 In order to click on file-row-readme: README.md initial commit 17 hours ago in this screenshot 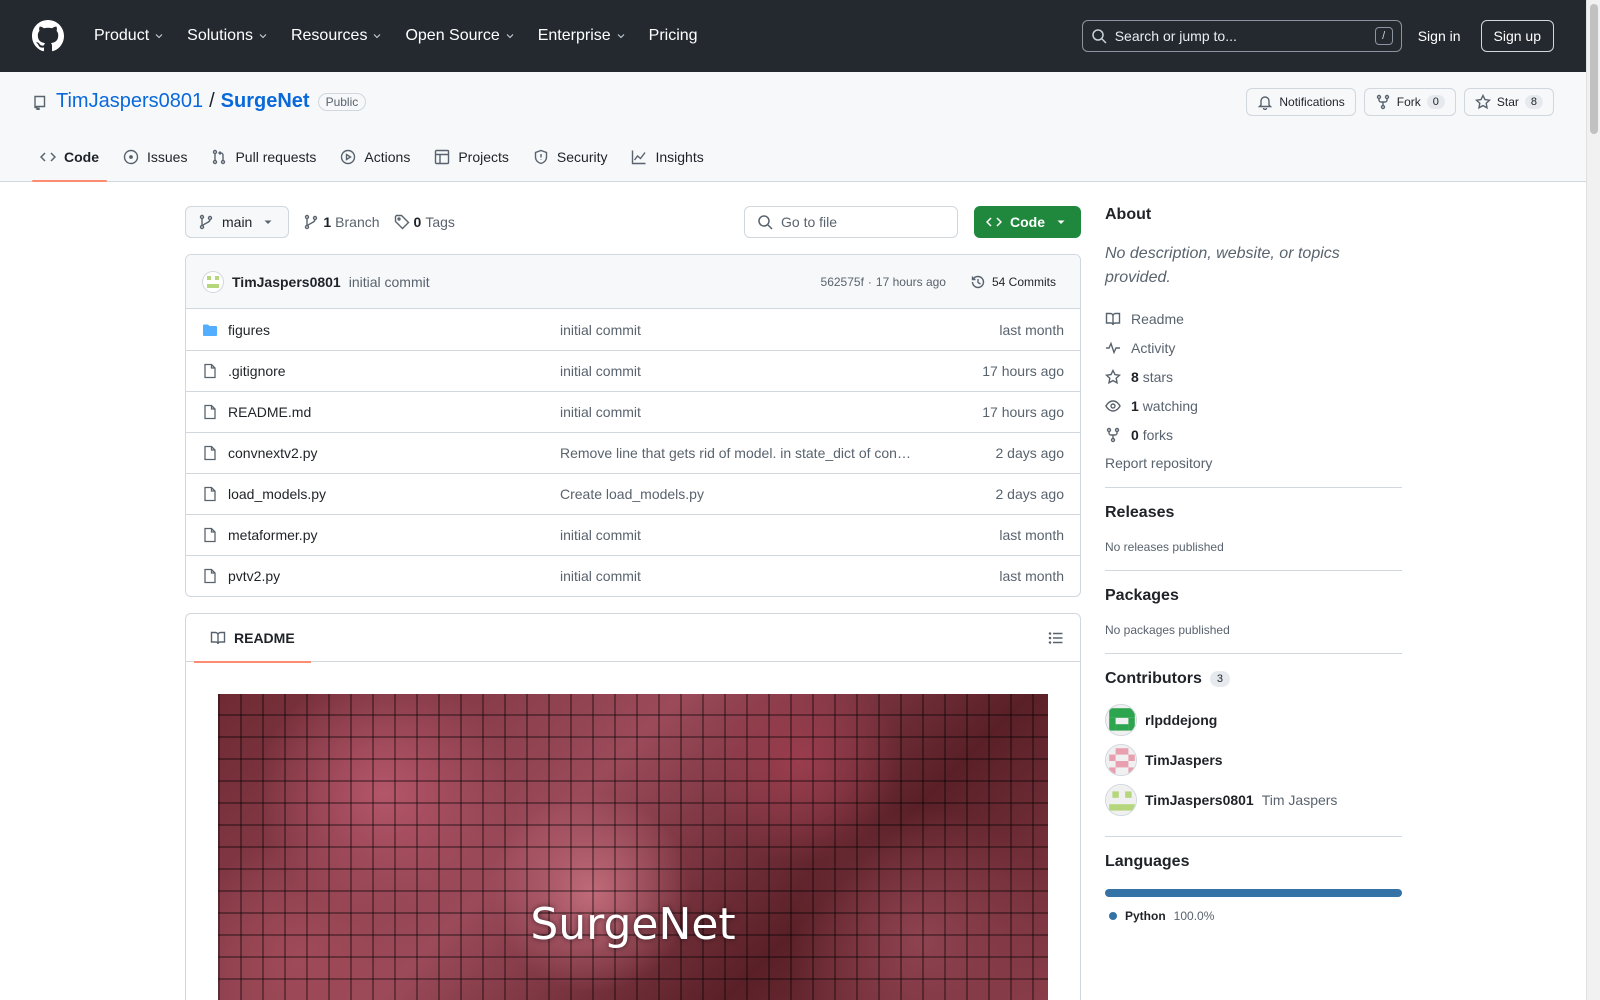, I will do `click(633, 411)`.